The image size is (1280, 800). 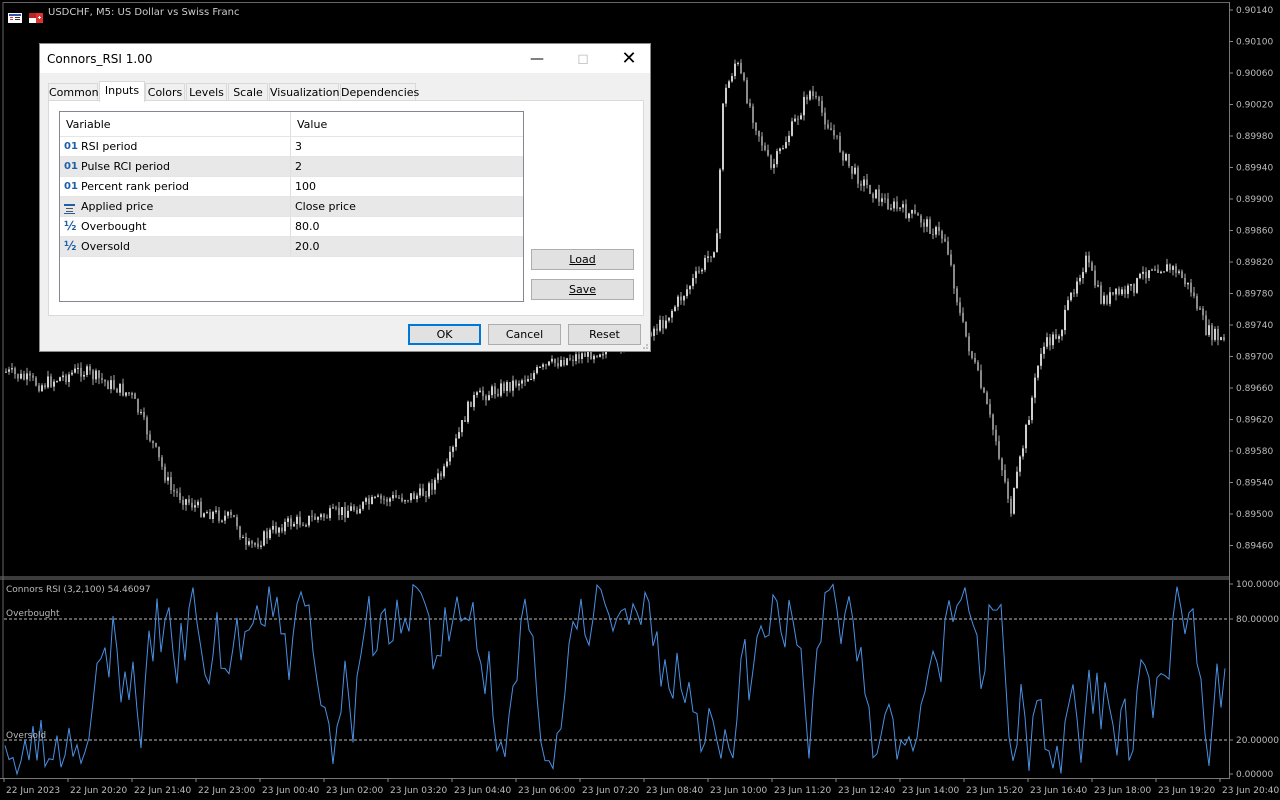 I want to click on tab-levels: Levels, so click(x=206, y=92).